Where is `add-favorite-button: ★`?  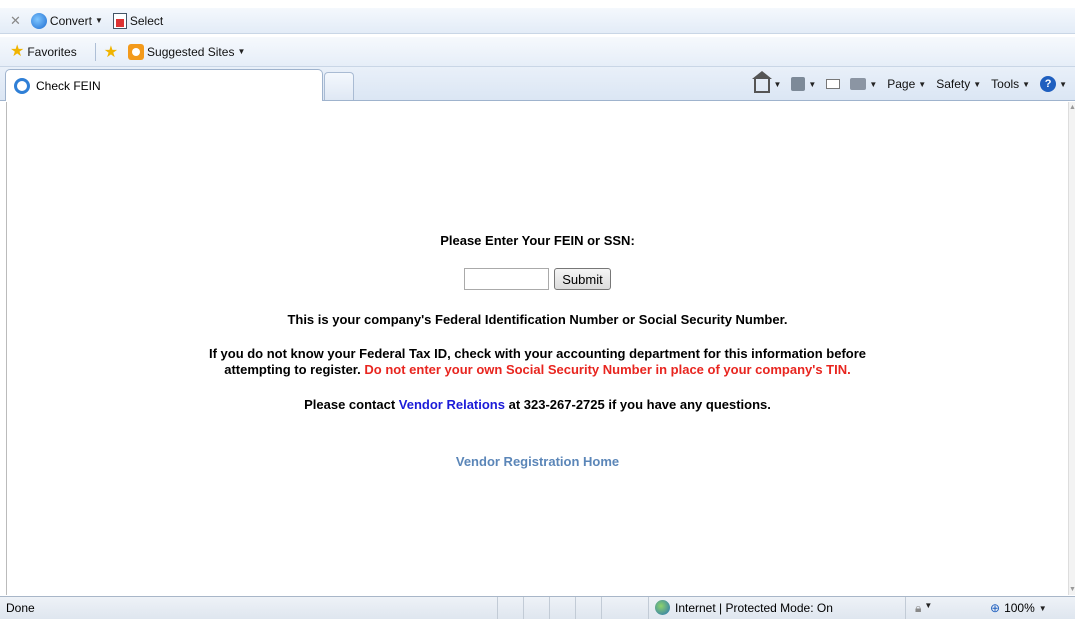 add-favorite-button: ★ is located at coordinates (111, 52).